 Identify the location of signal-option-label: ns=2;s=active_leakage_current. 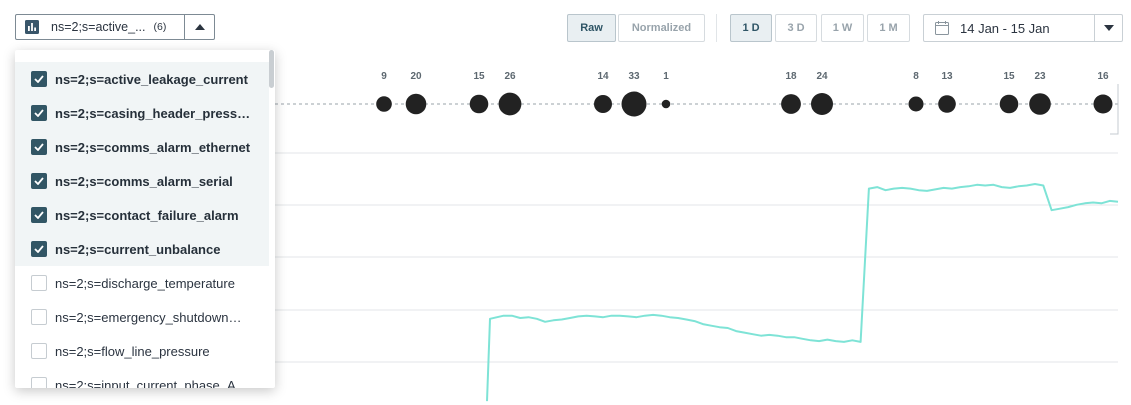
(151, 79).